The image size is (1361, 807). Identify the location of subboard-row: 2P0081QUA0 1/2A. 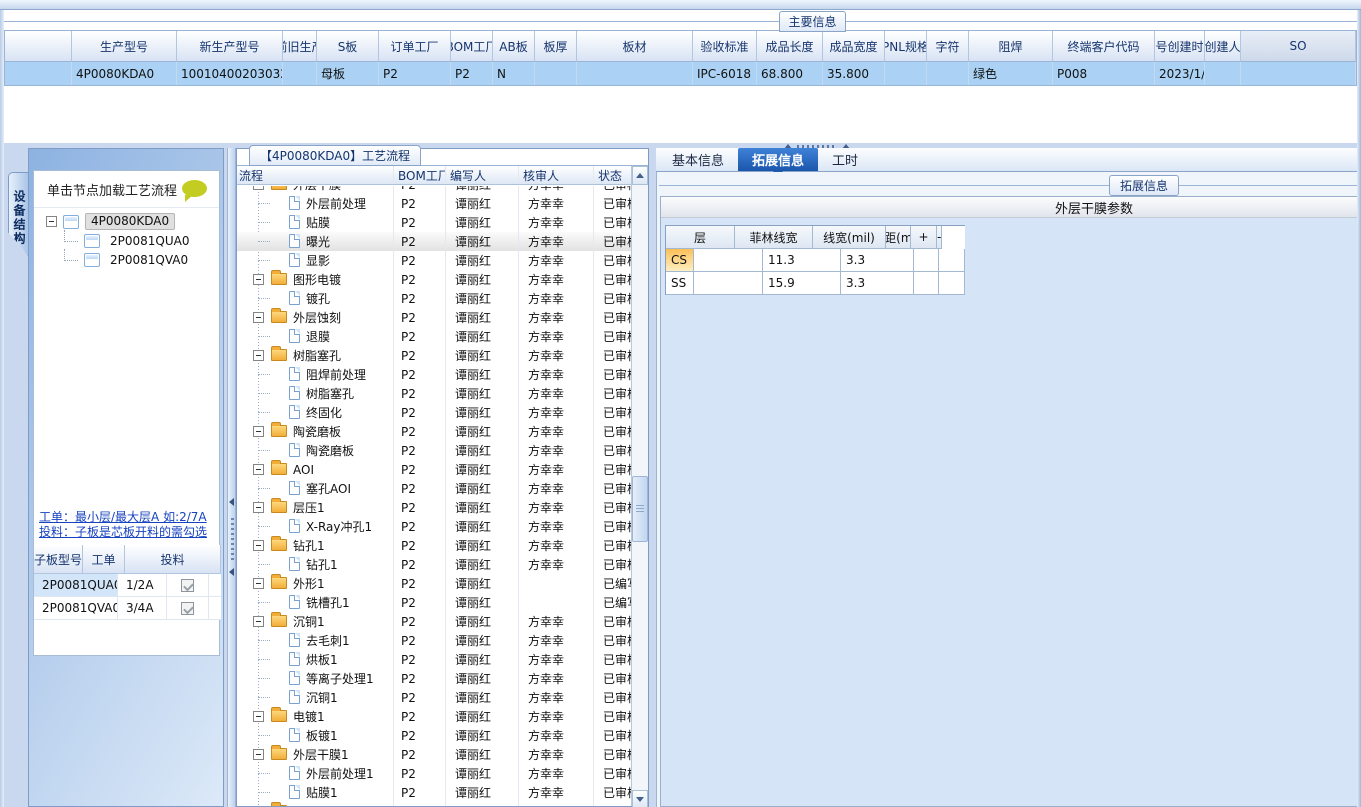
(127, 585).